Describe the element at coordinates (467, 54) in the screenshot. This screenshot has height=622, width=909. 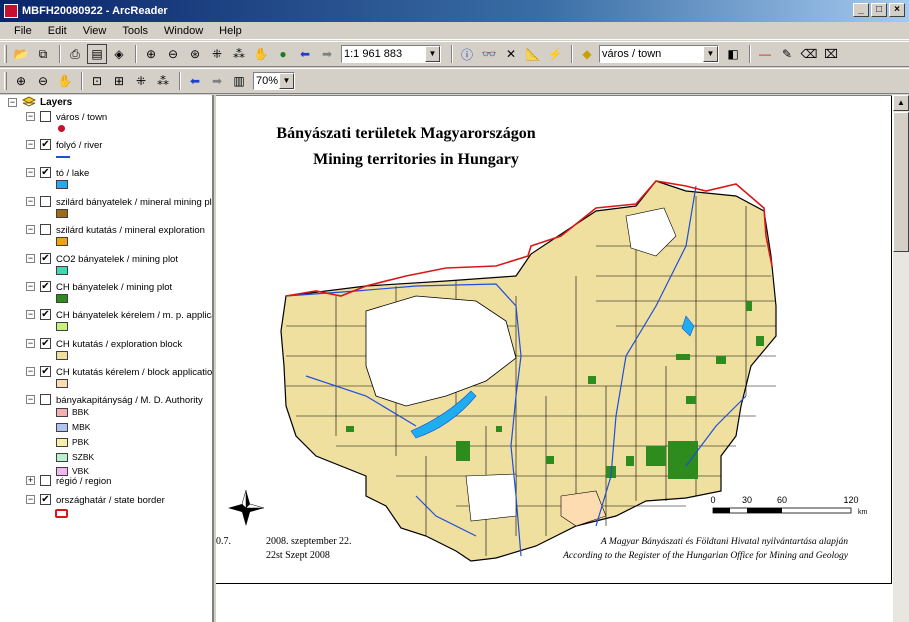
I see `identify-icon: ⓘ` at that location.